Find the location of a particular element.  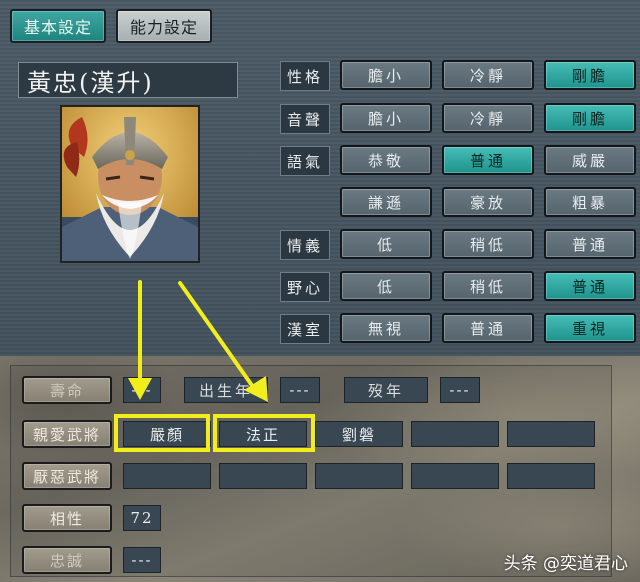

voice-option-3: 剛膽 is located at coordinates (590, 118).